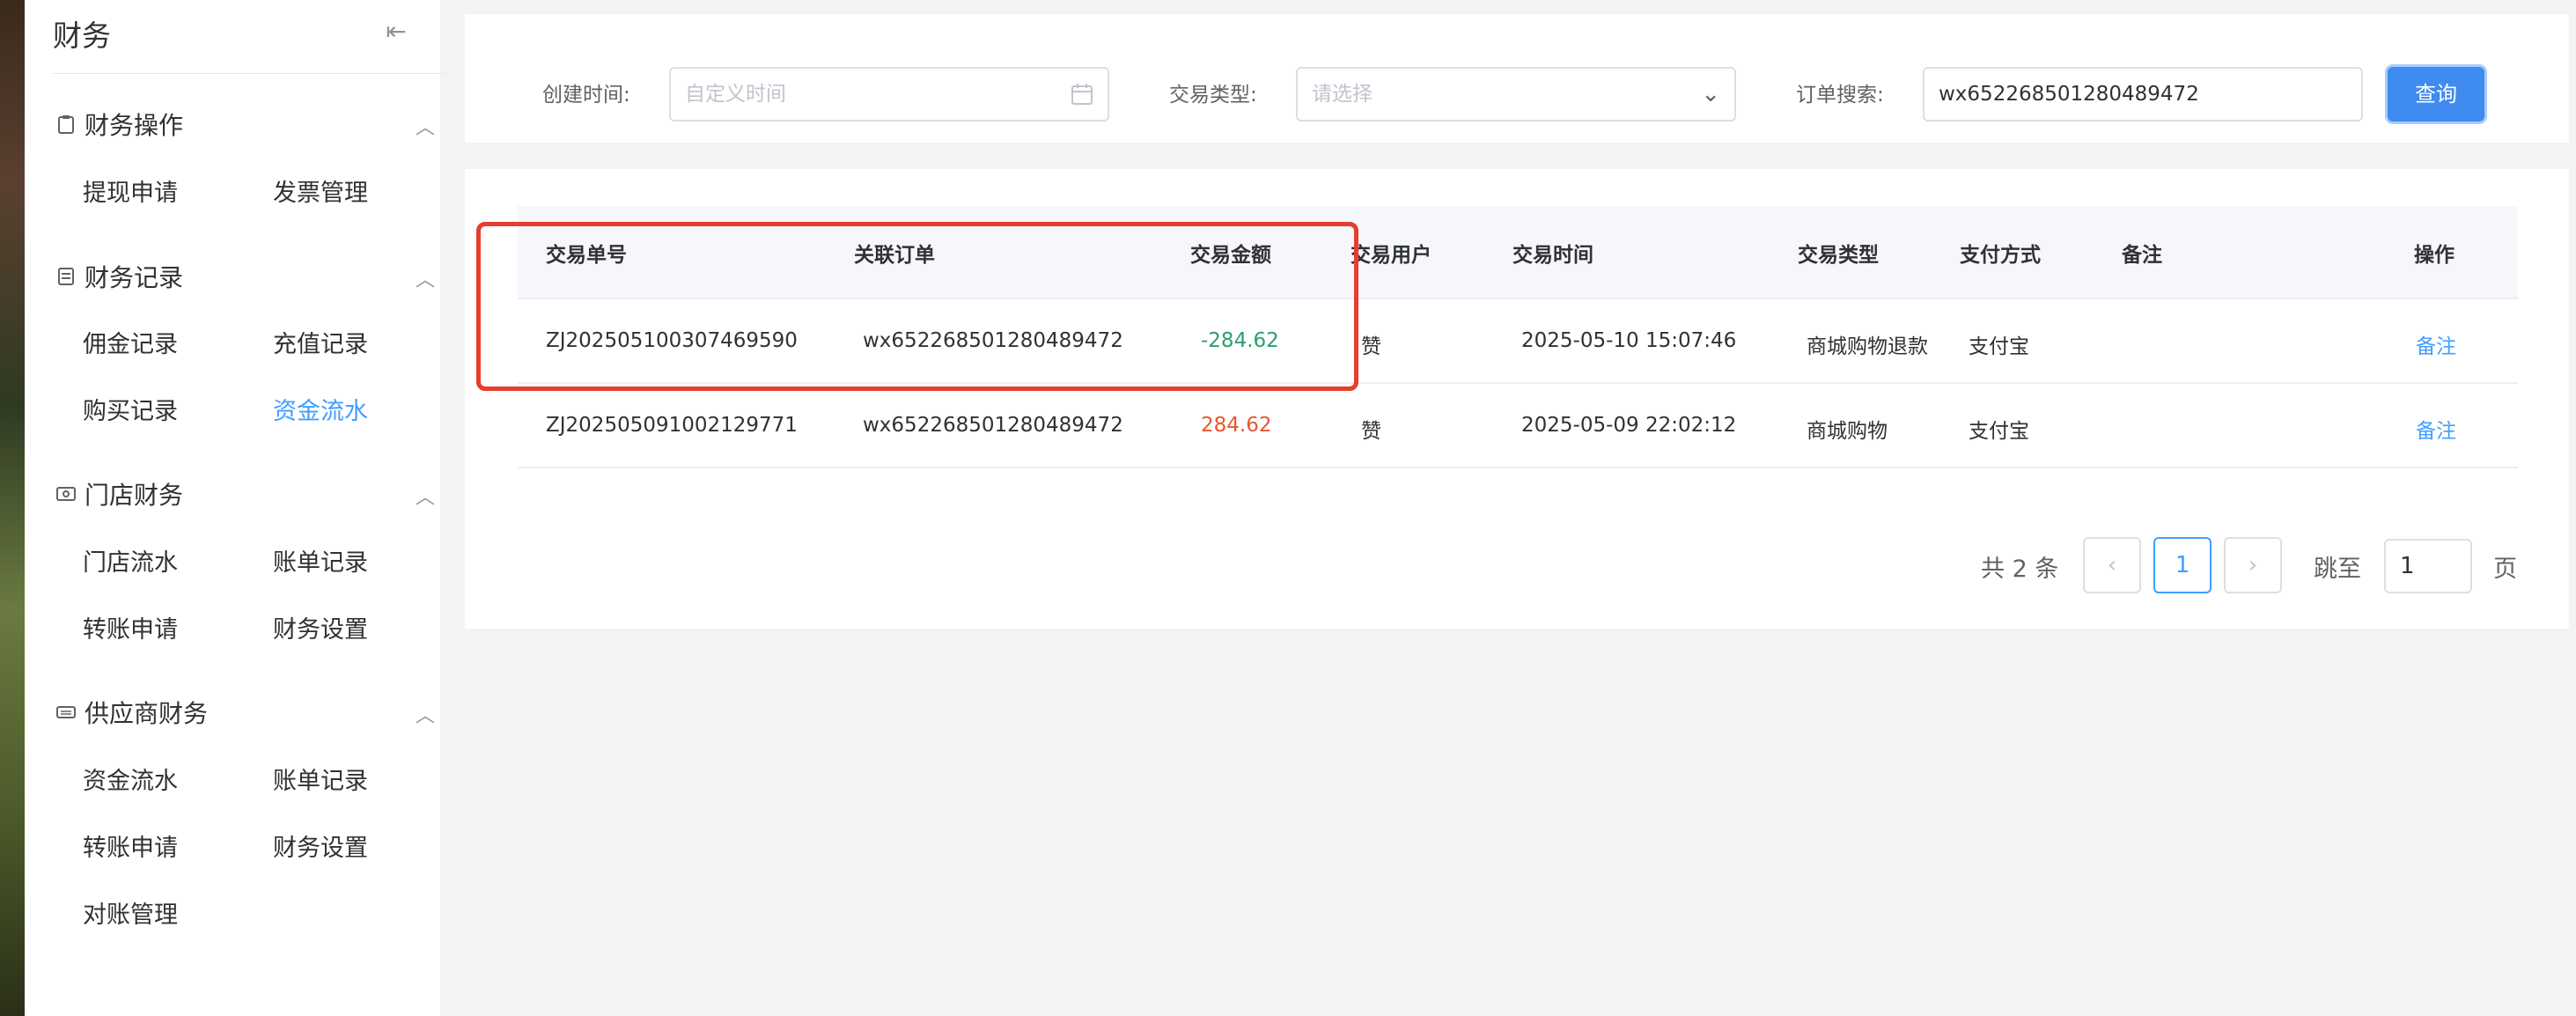 This screenshot has height=1016, width=2576. What do you see at coordinates (321, 412) in the screenshot?
I see `sidebar-item-fund-flow: 资金流水` at bounding box center [321, 412].